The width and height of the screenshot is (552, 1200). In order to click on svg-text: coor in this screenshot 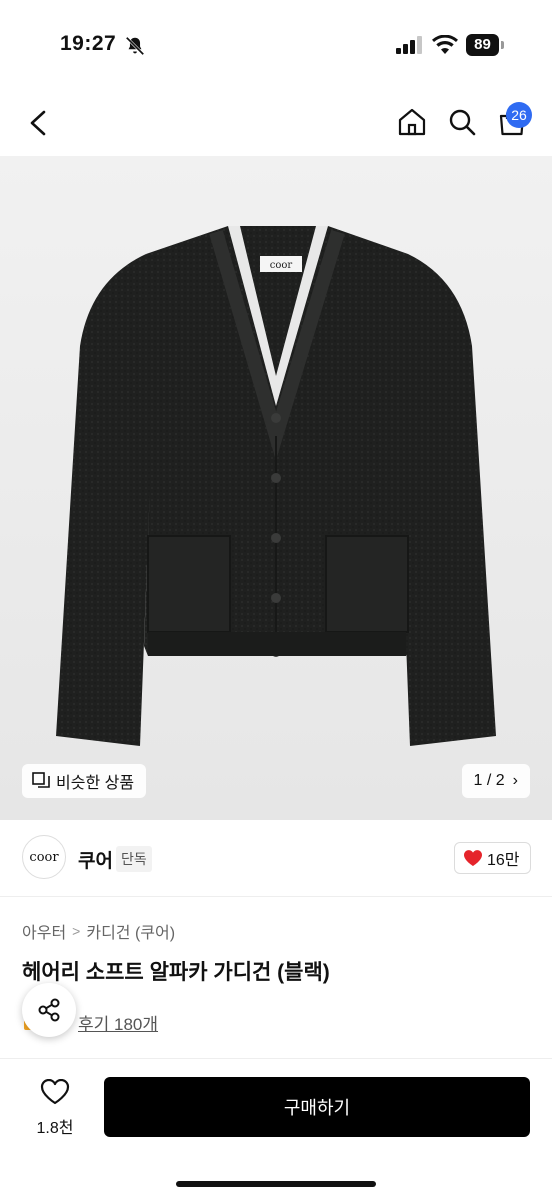, I will do `click(281, 265)`.